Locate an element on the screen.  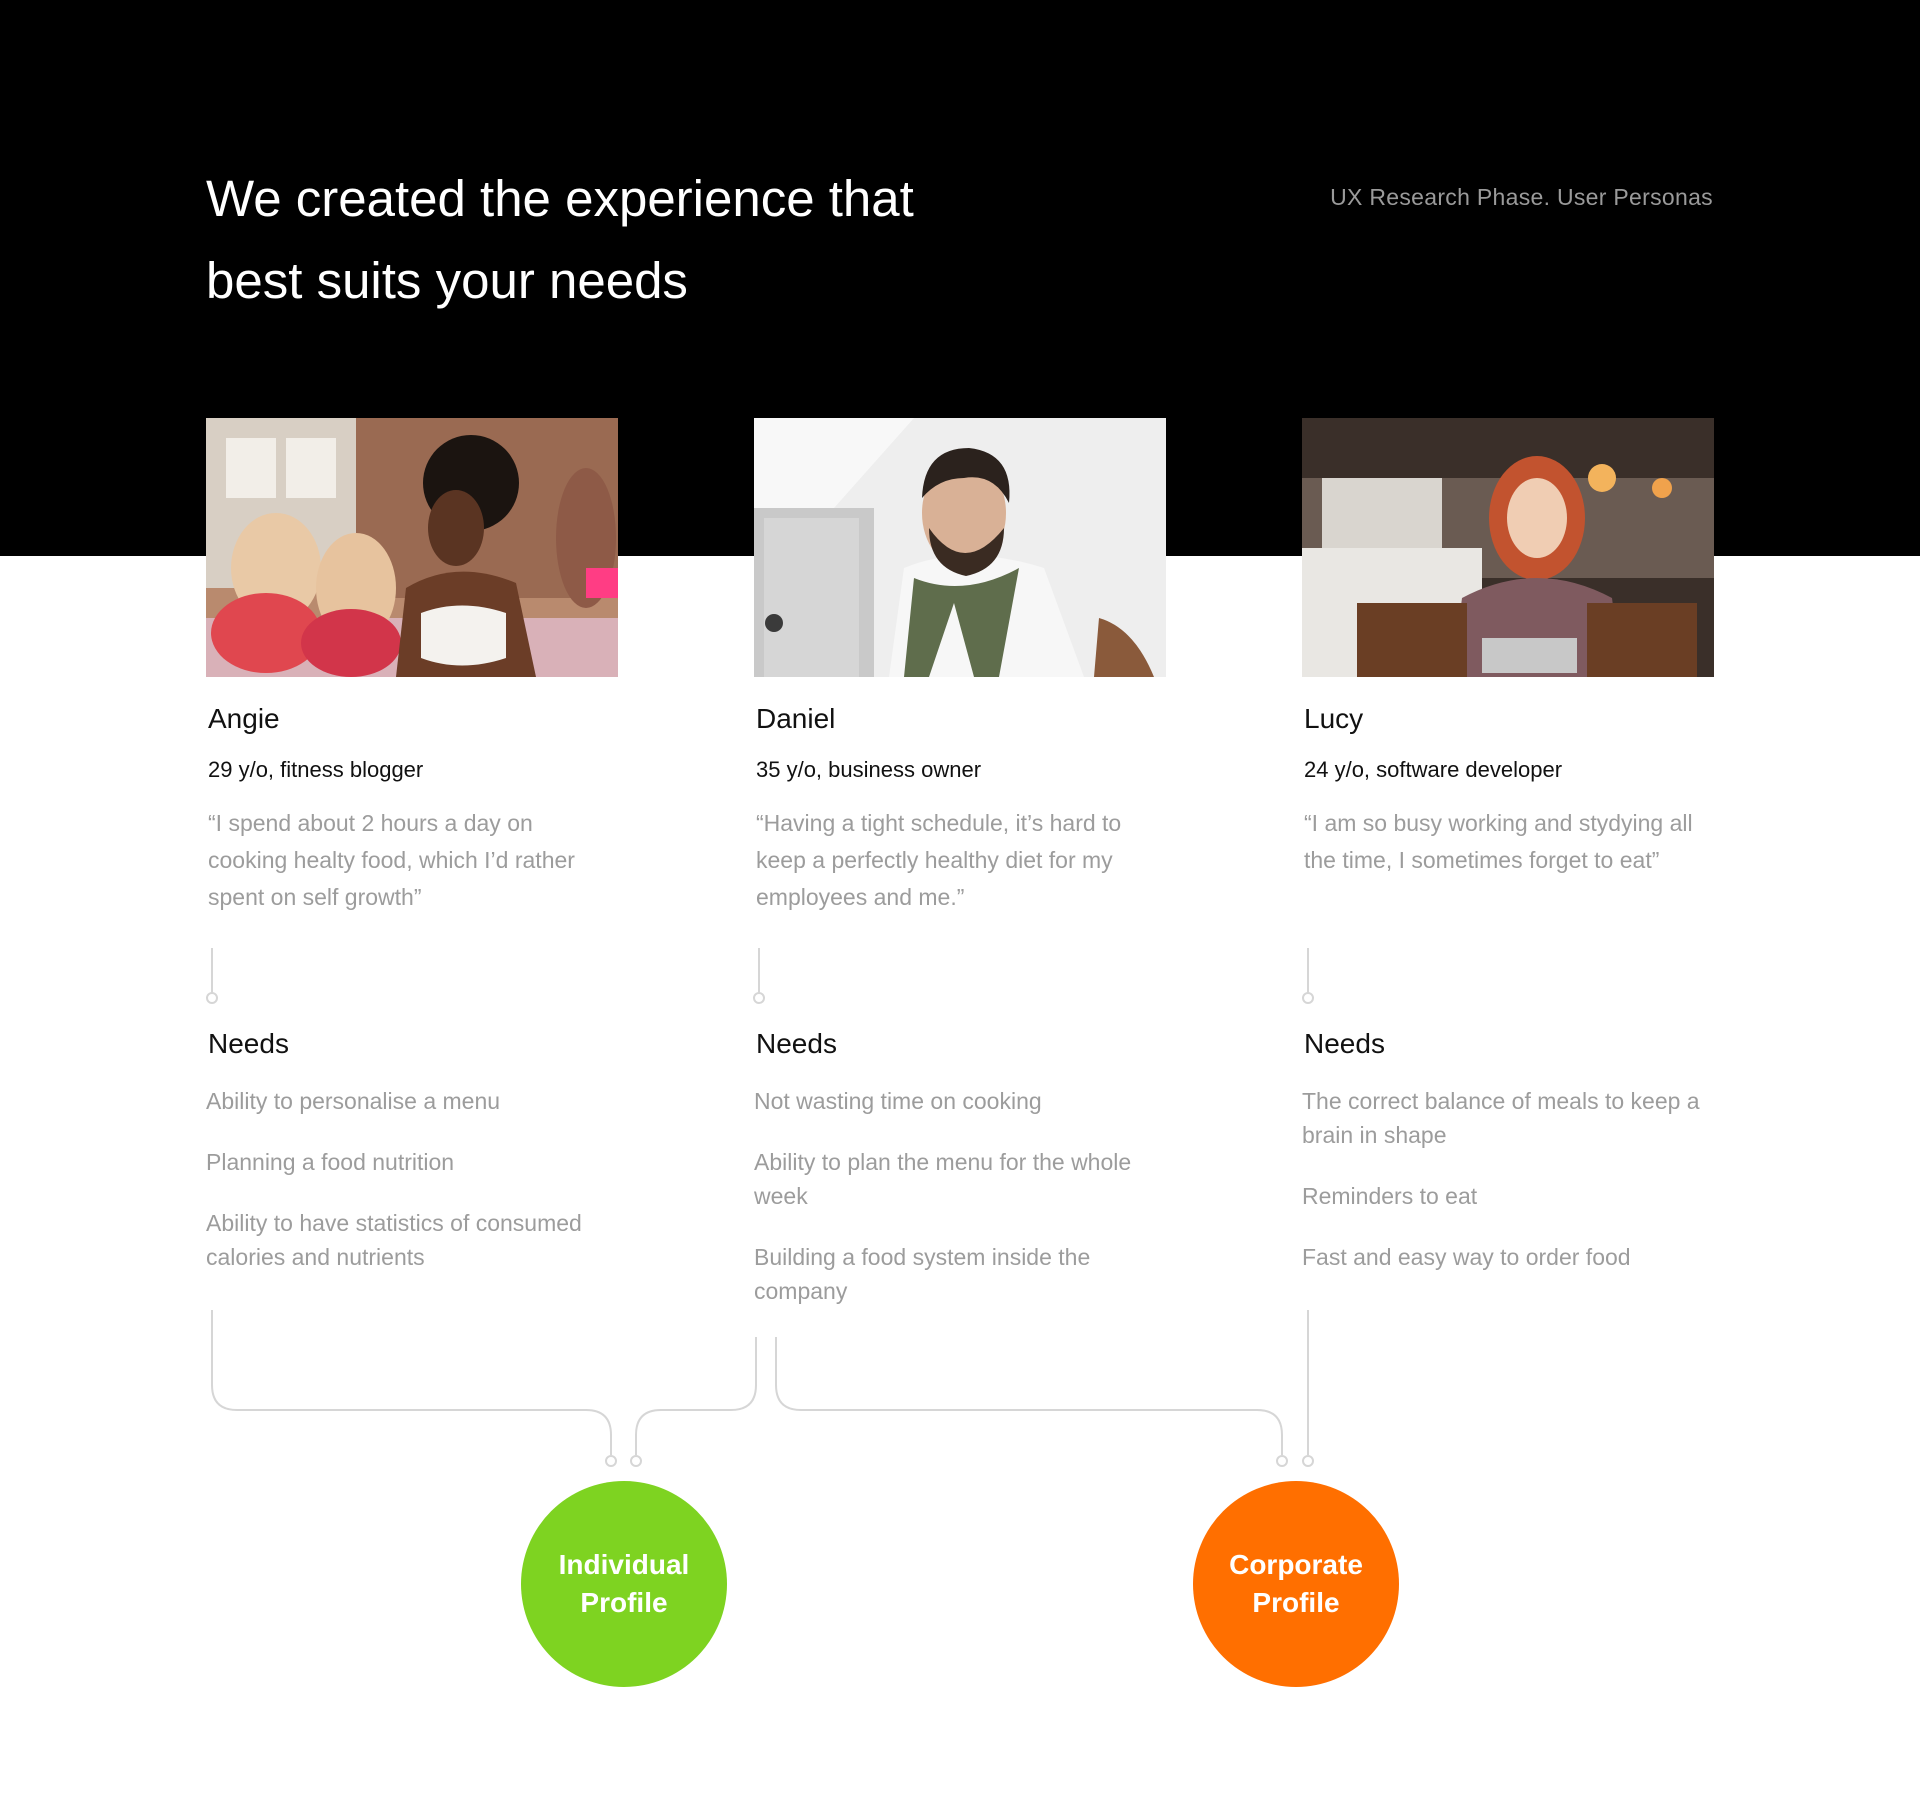
corporate-profile-circle: Corporate Profile is located at coordinates (1296, 1584).